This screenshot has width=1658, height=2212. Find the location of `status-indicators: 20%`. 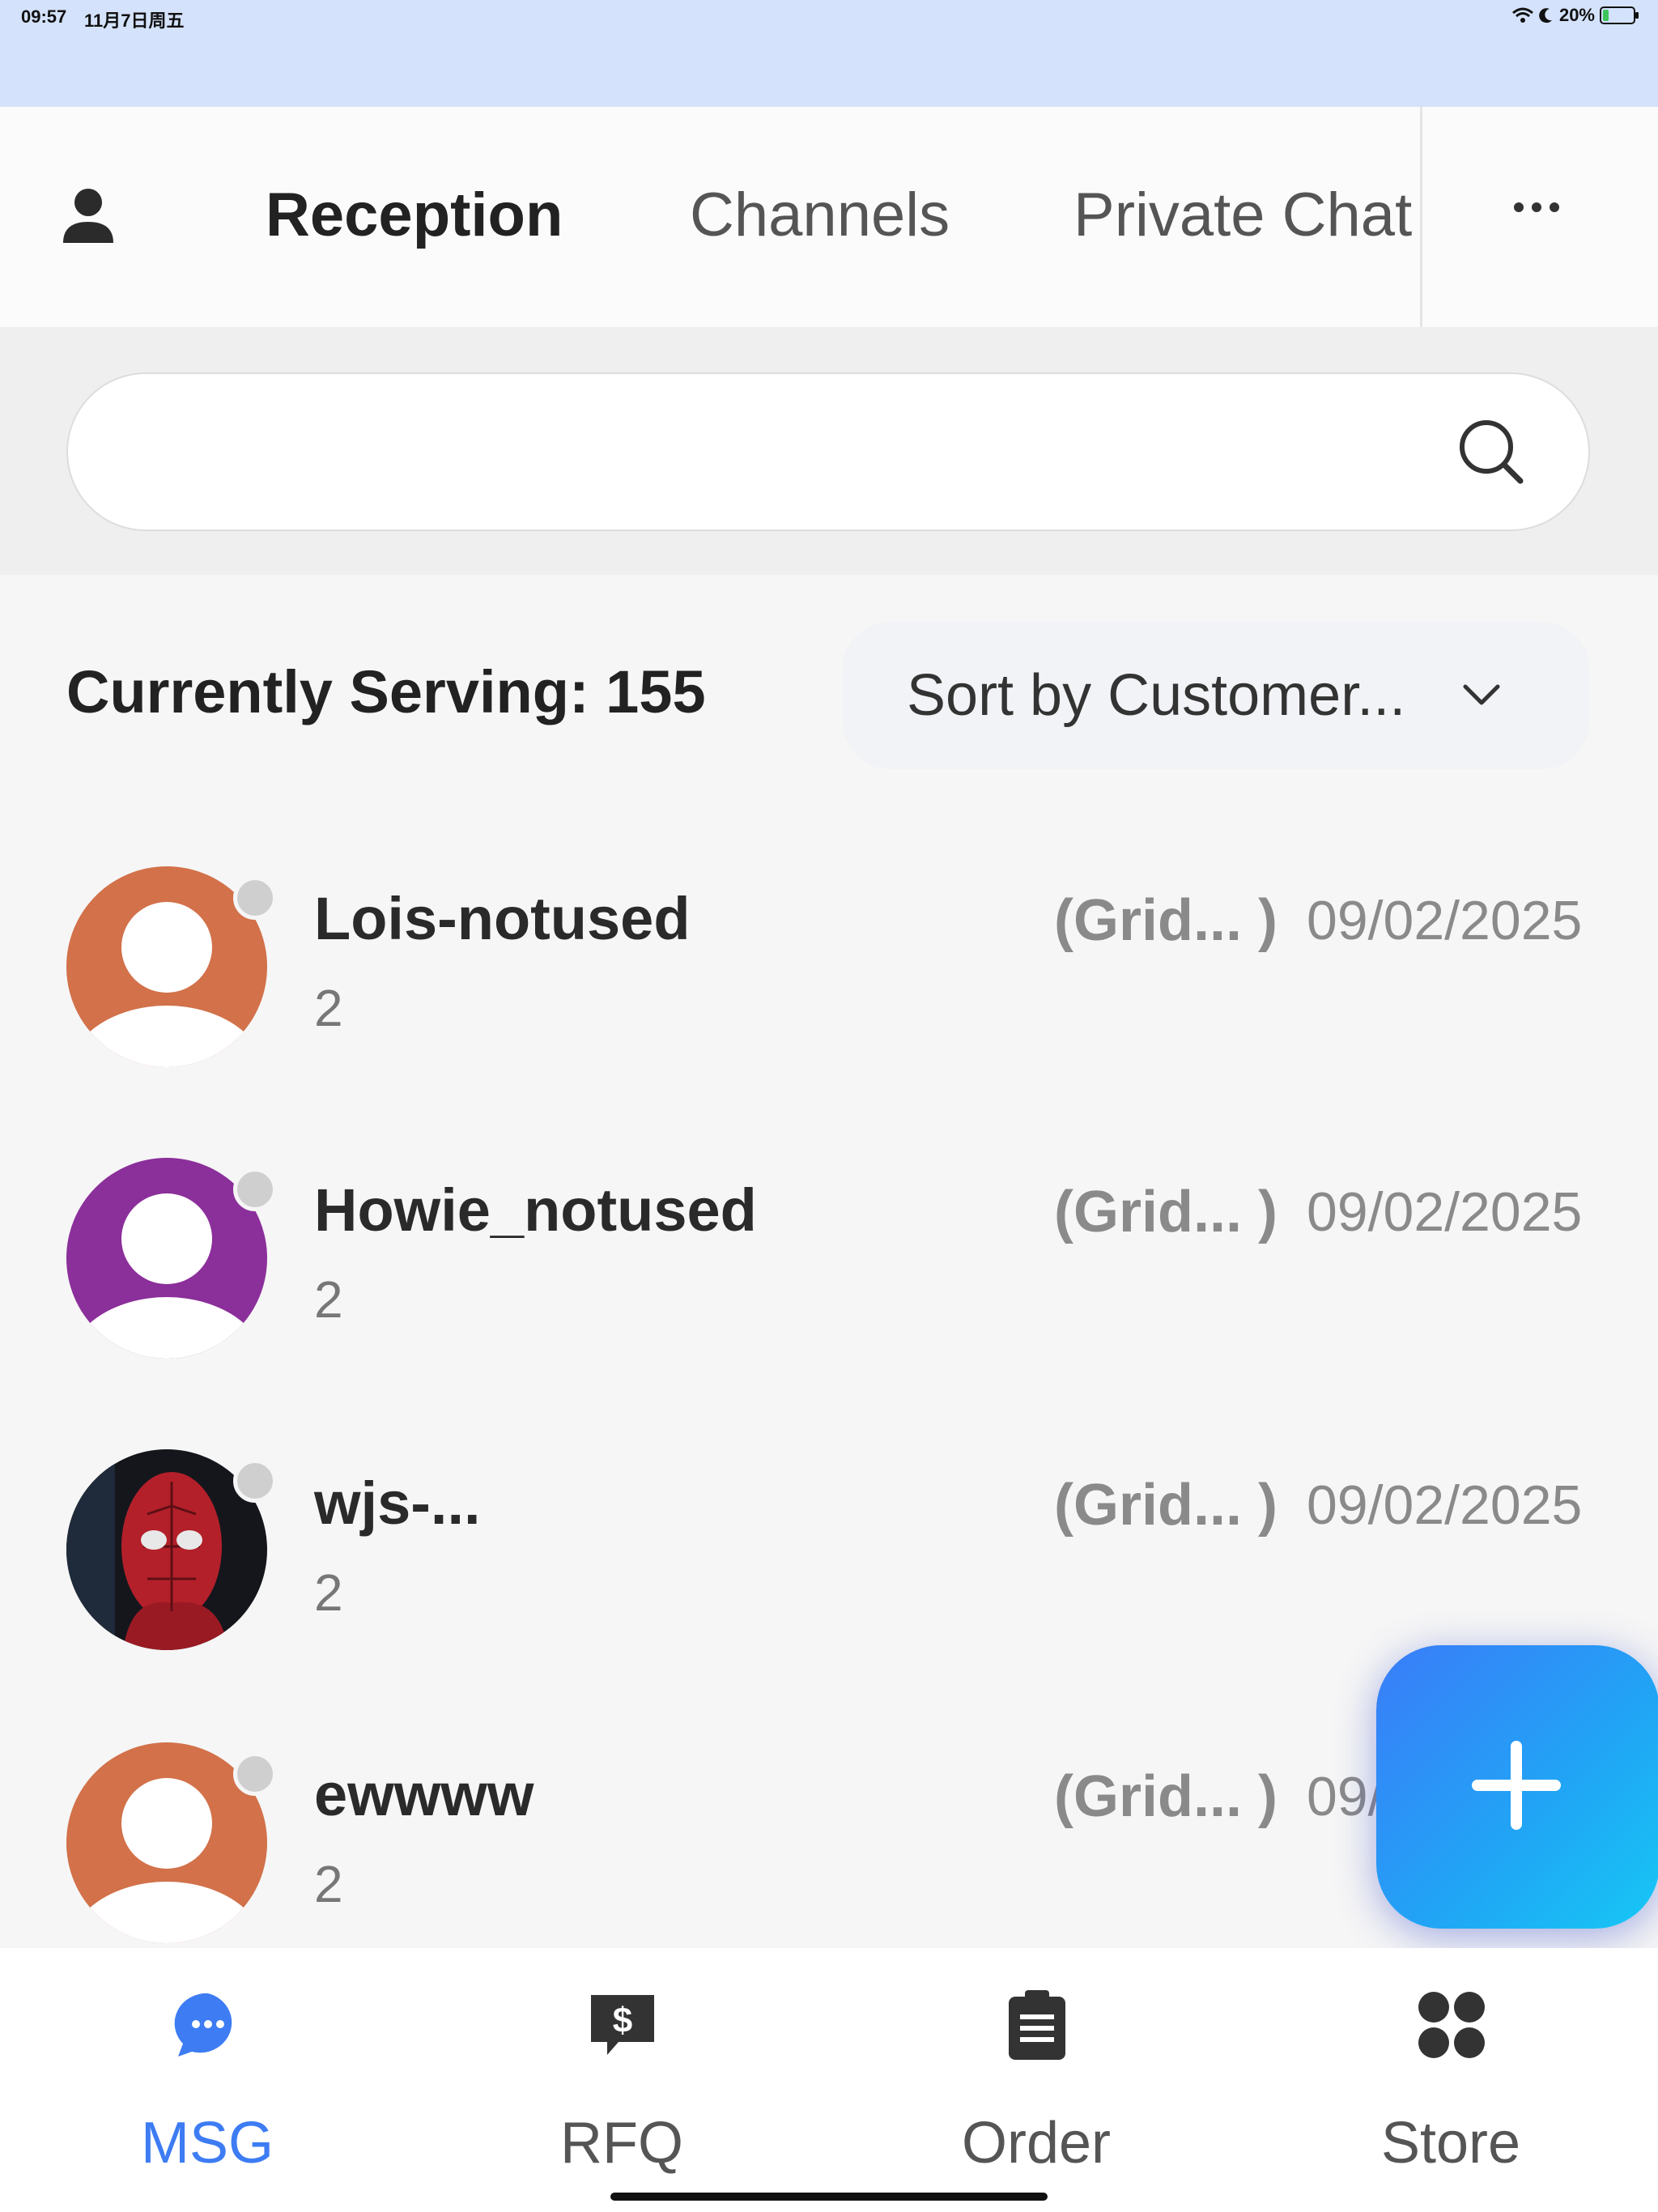

status-indicators: 20% is located at coordinates (1575, 16).